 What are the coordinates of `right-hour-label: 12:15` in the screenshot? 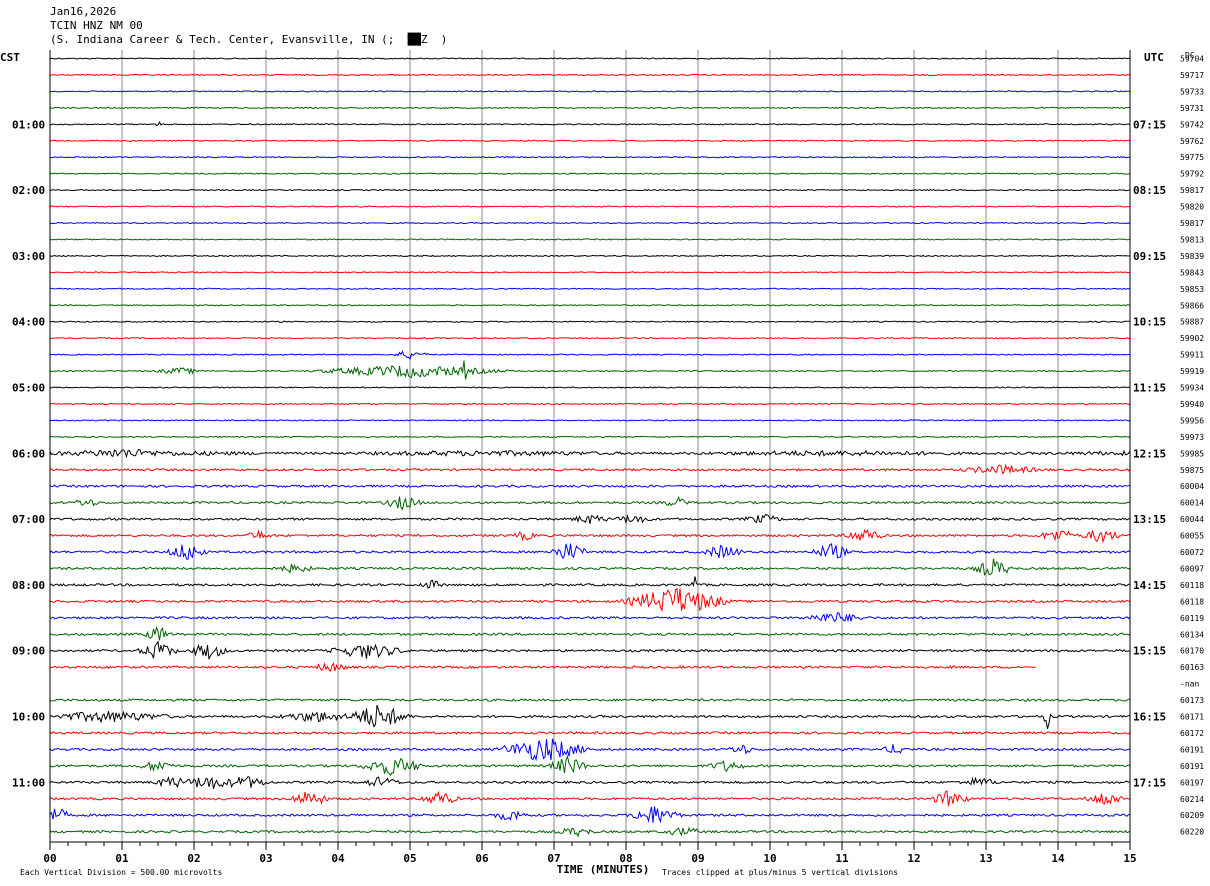 It's located at (1149, 453).